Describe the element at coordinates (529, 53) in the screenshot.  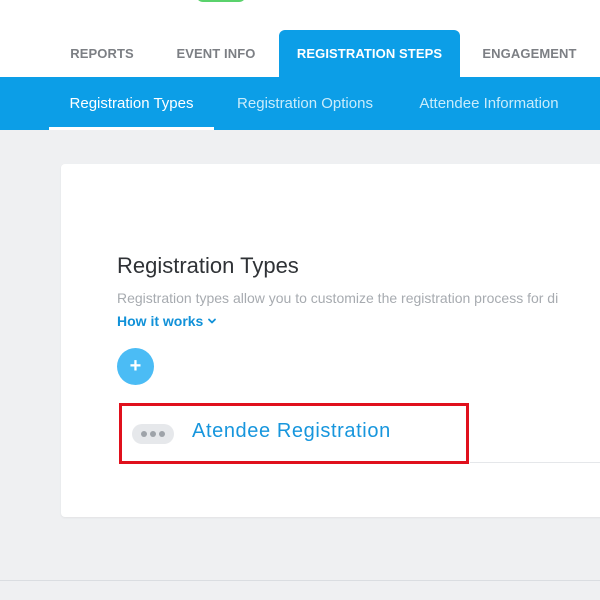
I see `tab-engagement: ENGAGEMENT` at that location.